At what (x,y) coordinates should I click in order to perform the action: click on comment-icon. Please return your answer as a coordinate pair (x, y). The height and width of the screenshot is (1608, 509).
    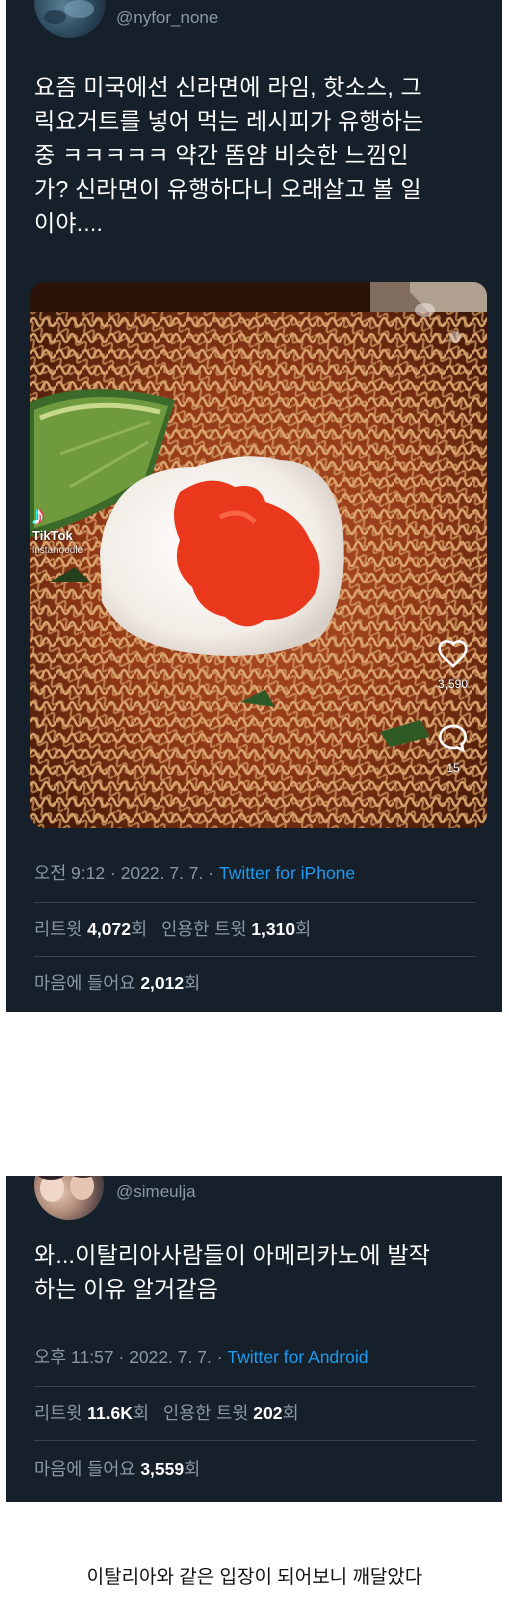
    Looking at the image, I should click on (453, 738).